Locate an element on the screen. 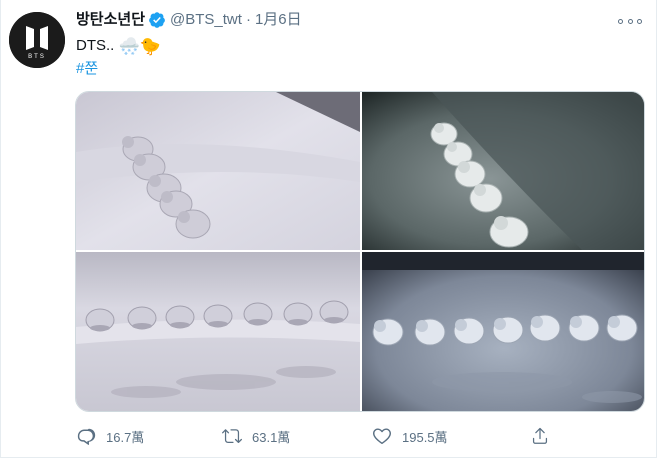 Image resolution: width=657 pixels, height=458 pixels. logo-text: BTS is located at coordinates (37, 57).